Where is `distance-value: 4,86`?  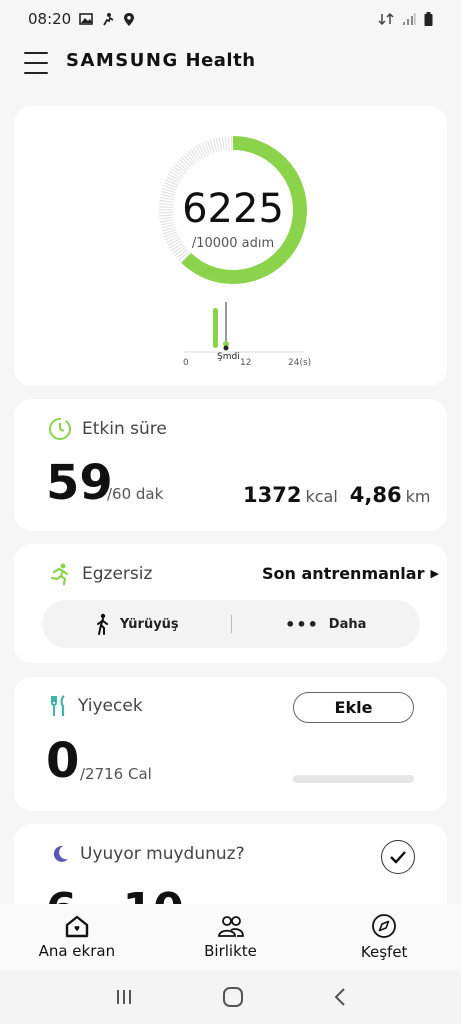
distance-value: 4,86 is located at coordinates (375, 495).